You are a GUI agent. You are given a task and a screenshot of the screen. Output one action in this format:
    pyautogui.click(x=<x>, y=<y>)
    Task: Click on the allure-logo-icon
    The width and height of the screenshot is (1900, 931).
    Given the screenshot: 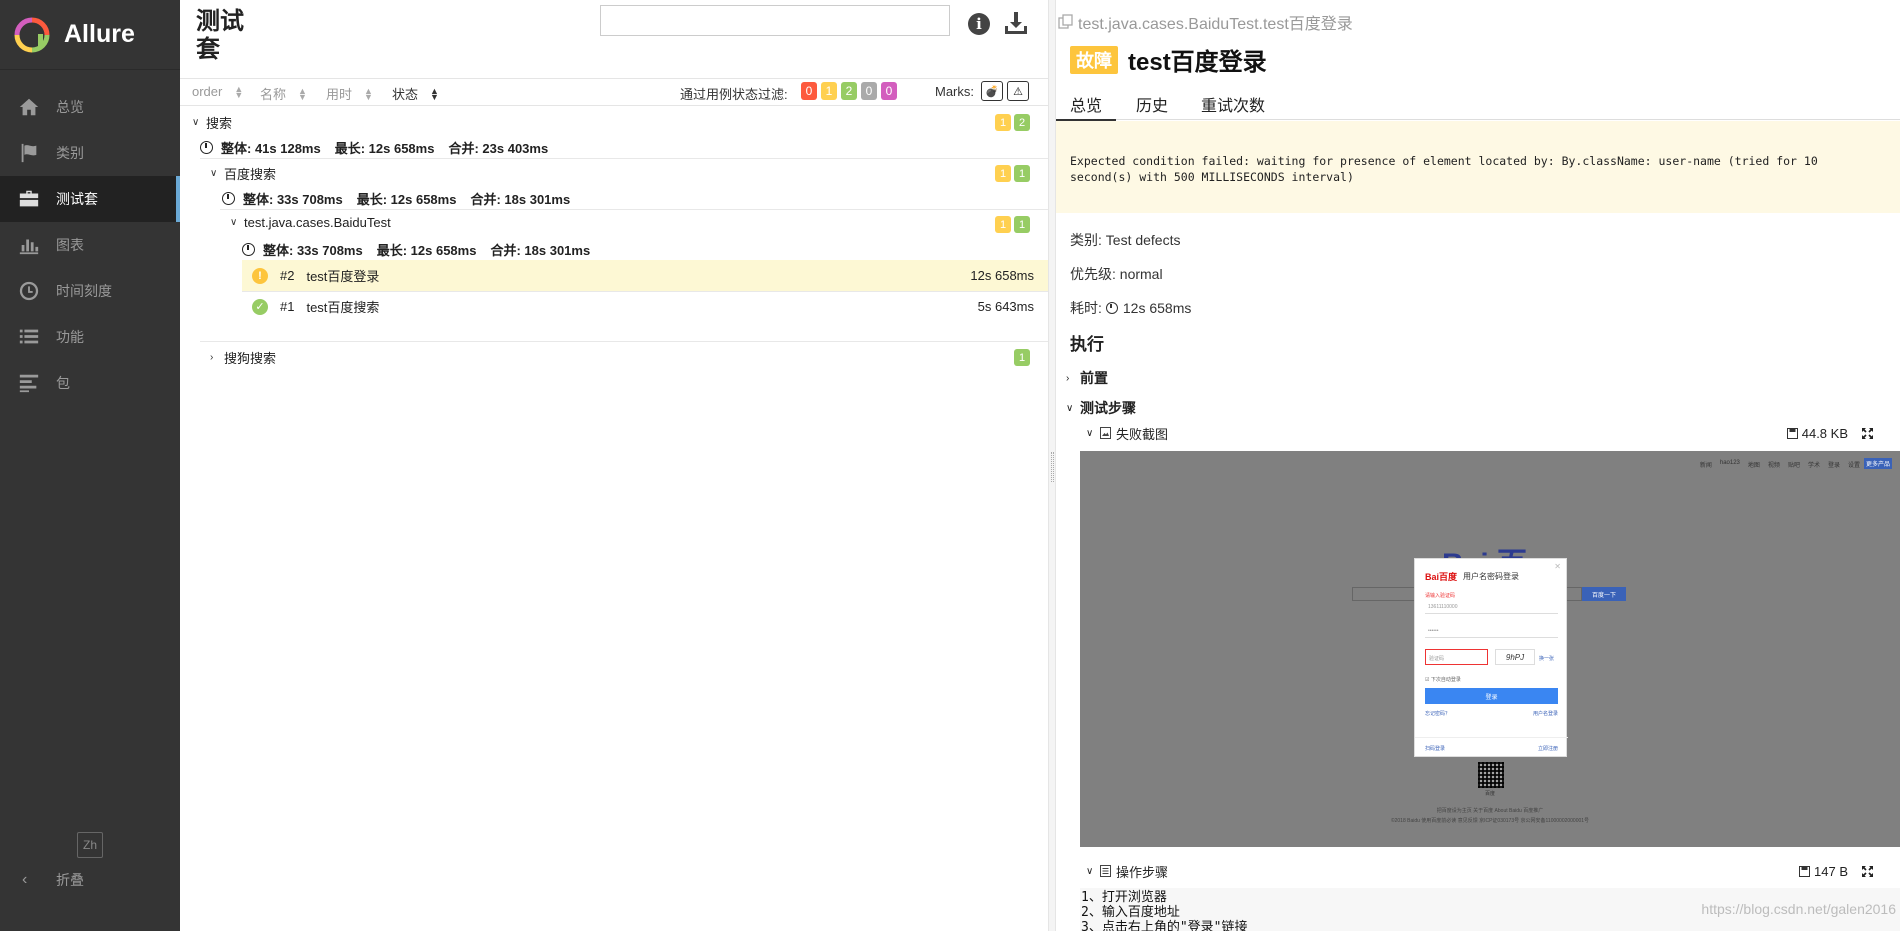 What is the action you would take?
    pyautogui.click(x=32, y=34)
    